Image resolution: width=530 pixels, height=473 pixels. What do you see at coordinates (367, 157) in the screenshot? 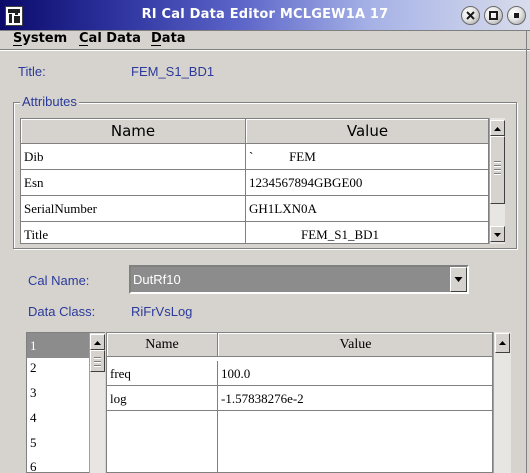
I see `attr-row-value: ` FEM` at bounding box center [367, 157].